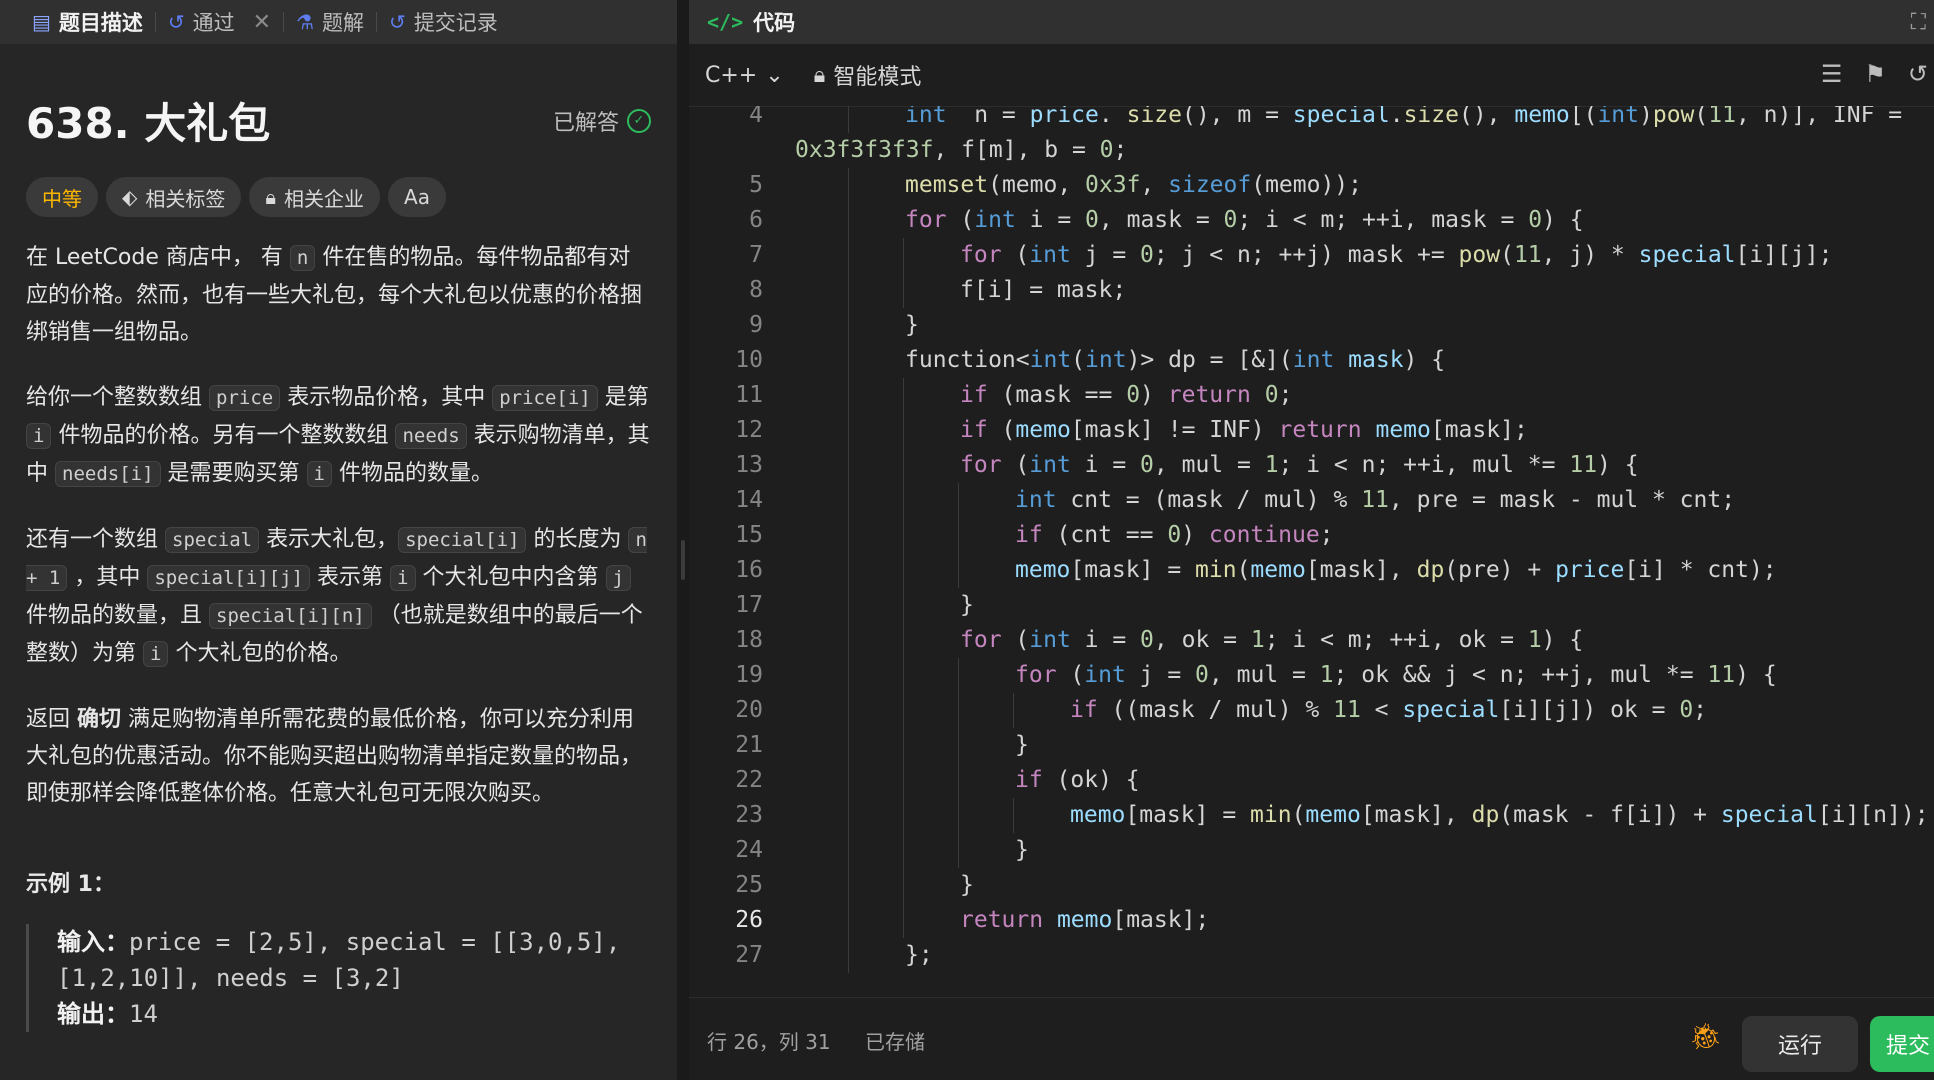  I want to click on code-line: 0x3f3f3f3f, f[m], b = 0;, so click(1311, 150).